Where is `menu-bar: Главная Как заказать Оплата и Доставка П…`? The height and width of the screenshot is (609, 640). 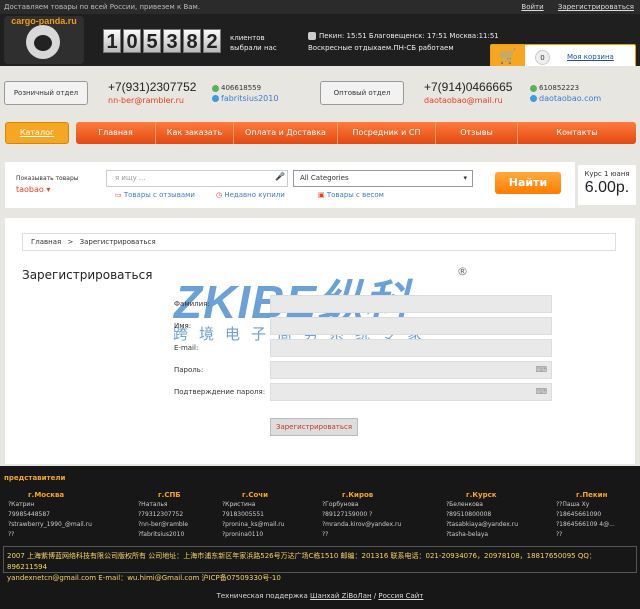 menu-bar: Главная Как заказать Оплата и Доставка П… is located at coordinates (356, 133).